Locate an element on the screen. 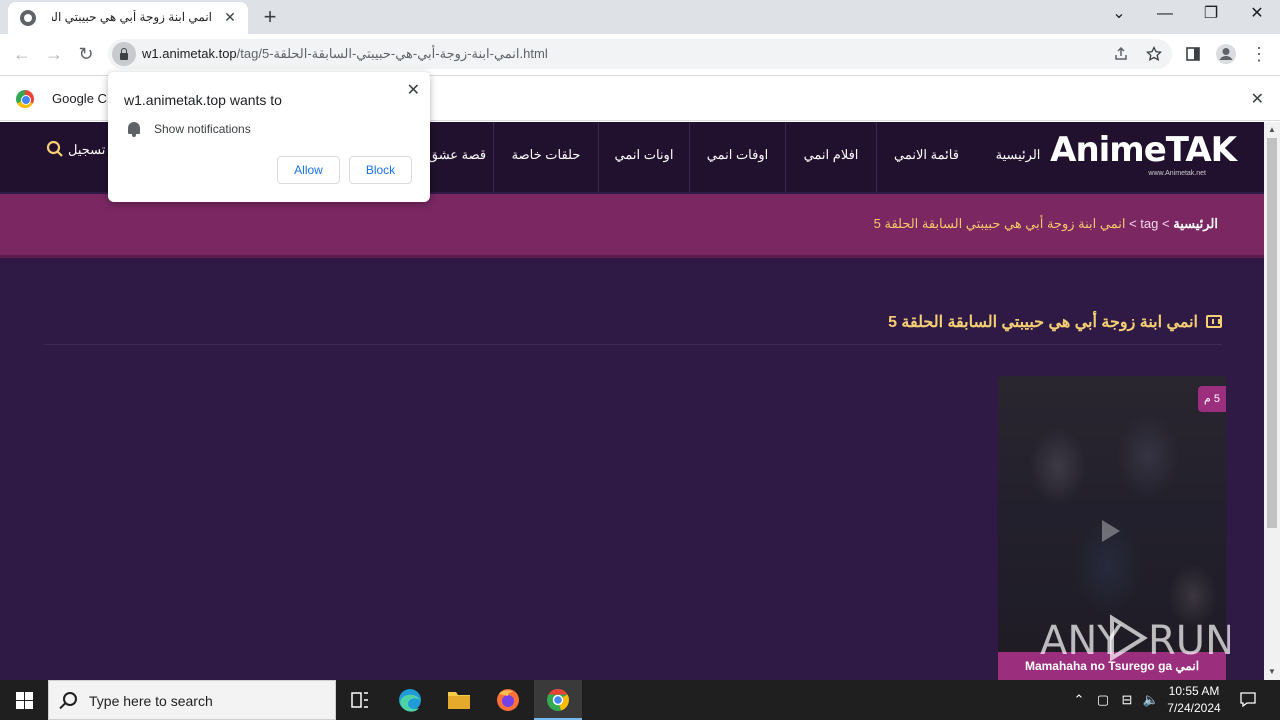 The height and width of the screenshot is (725, 1280). logo-text: AnimeTAK is located at coordinates (1143, 150).